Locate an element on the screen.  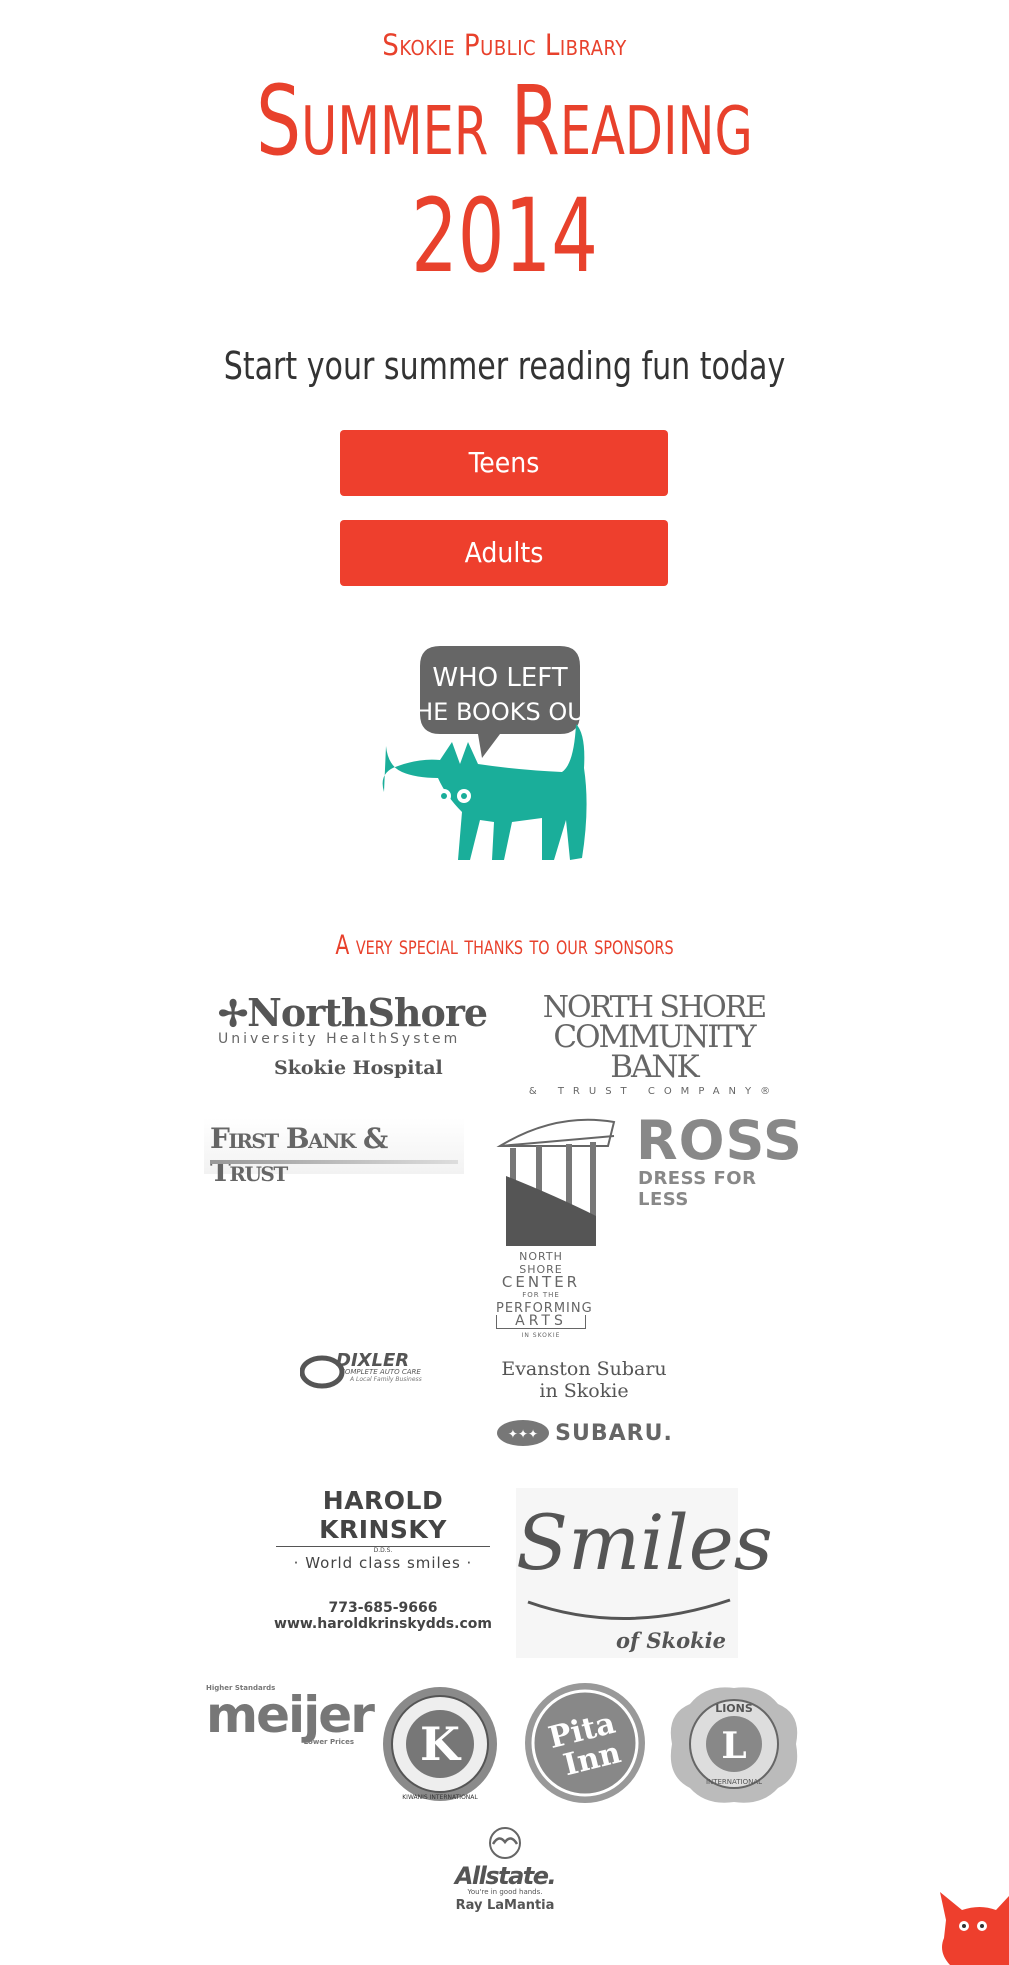
subaru-brand: SUBARU. is located at coordinates (614, 1433).